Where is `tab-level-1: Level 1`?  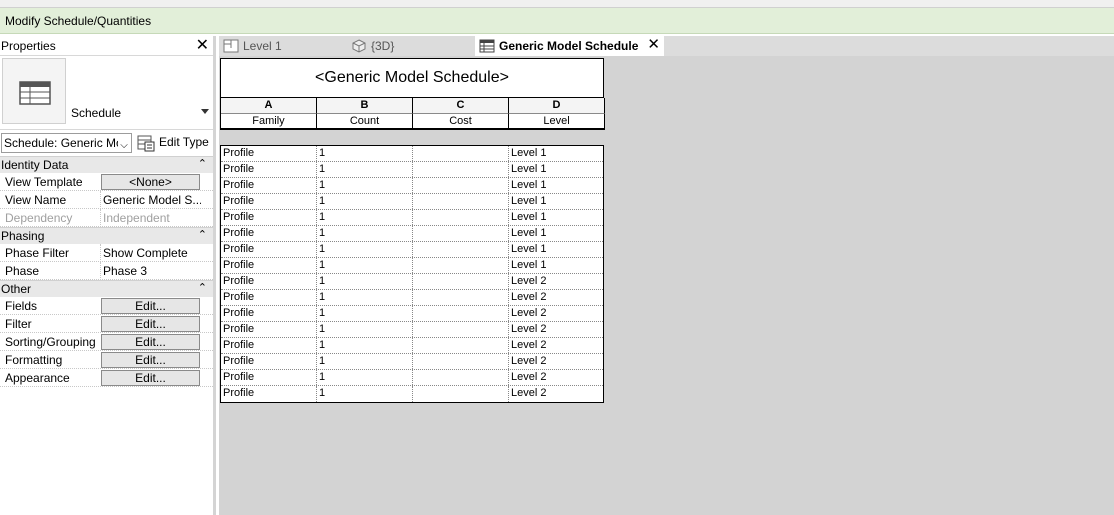
tab-level-1: Level 1 is located at coordinates (281, 46).